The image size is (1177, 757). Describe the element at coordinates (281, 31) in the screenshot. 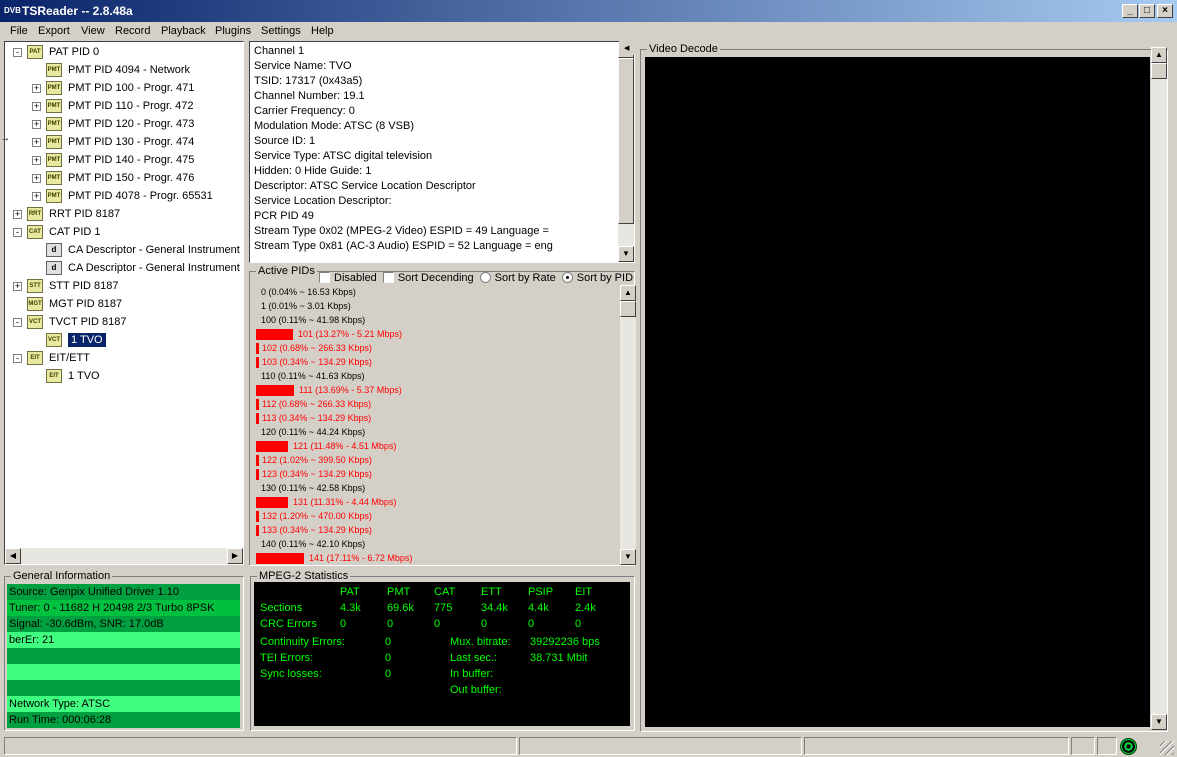

I see `menu-settings: Settings` at that location.